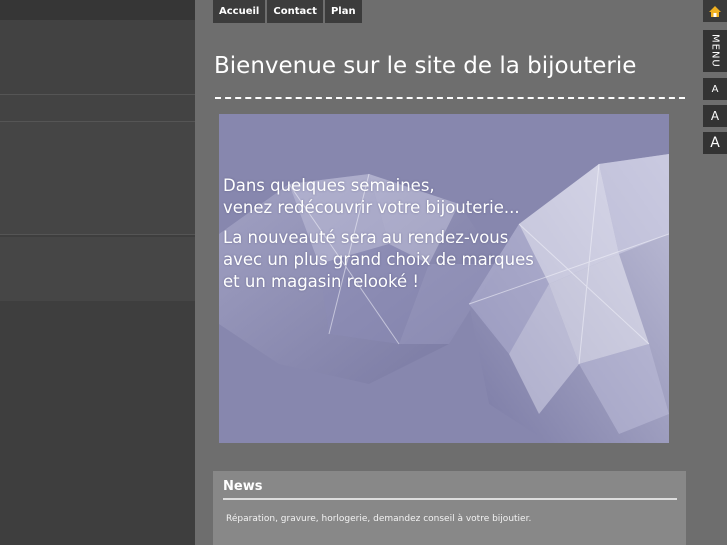 This screenshot has width=727, height=545. Describe the element at coordinates (243, 486) in the screenshot. I see `news-title: News` at that location.